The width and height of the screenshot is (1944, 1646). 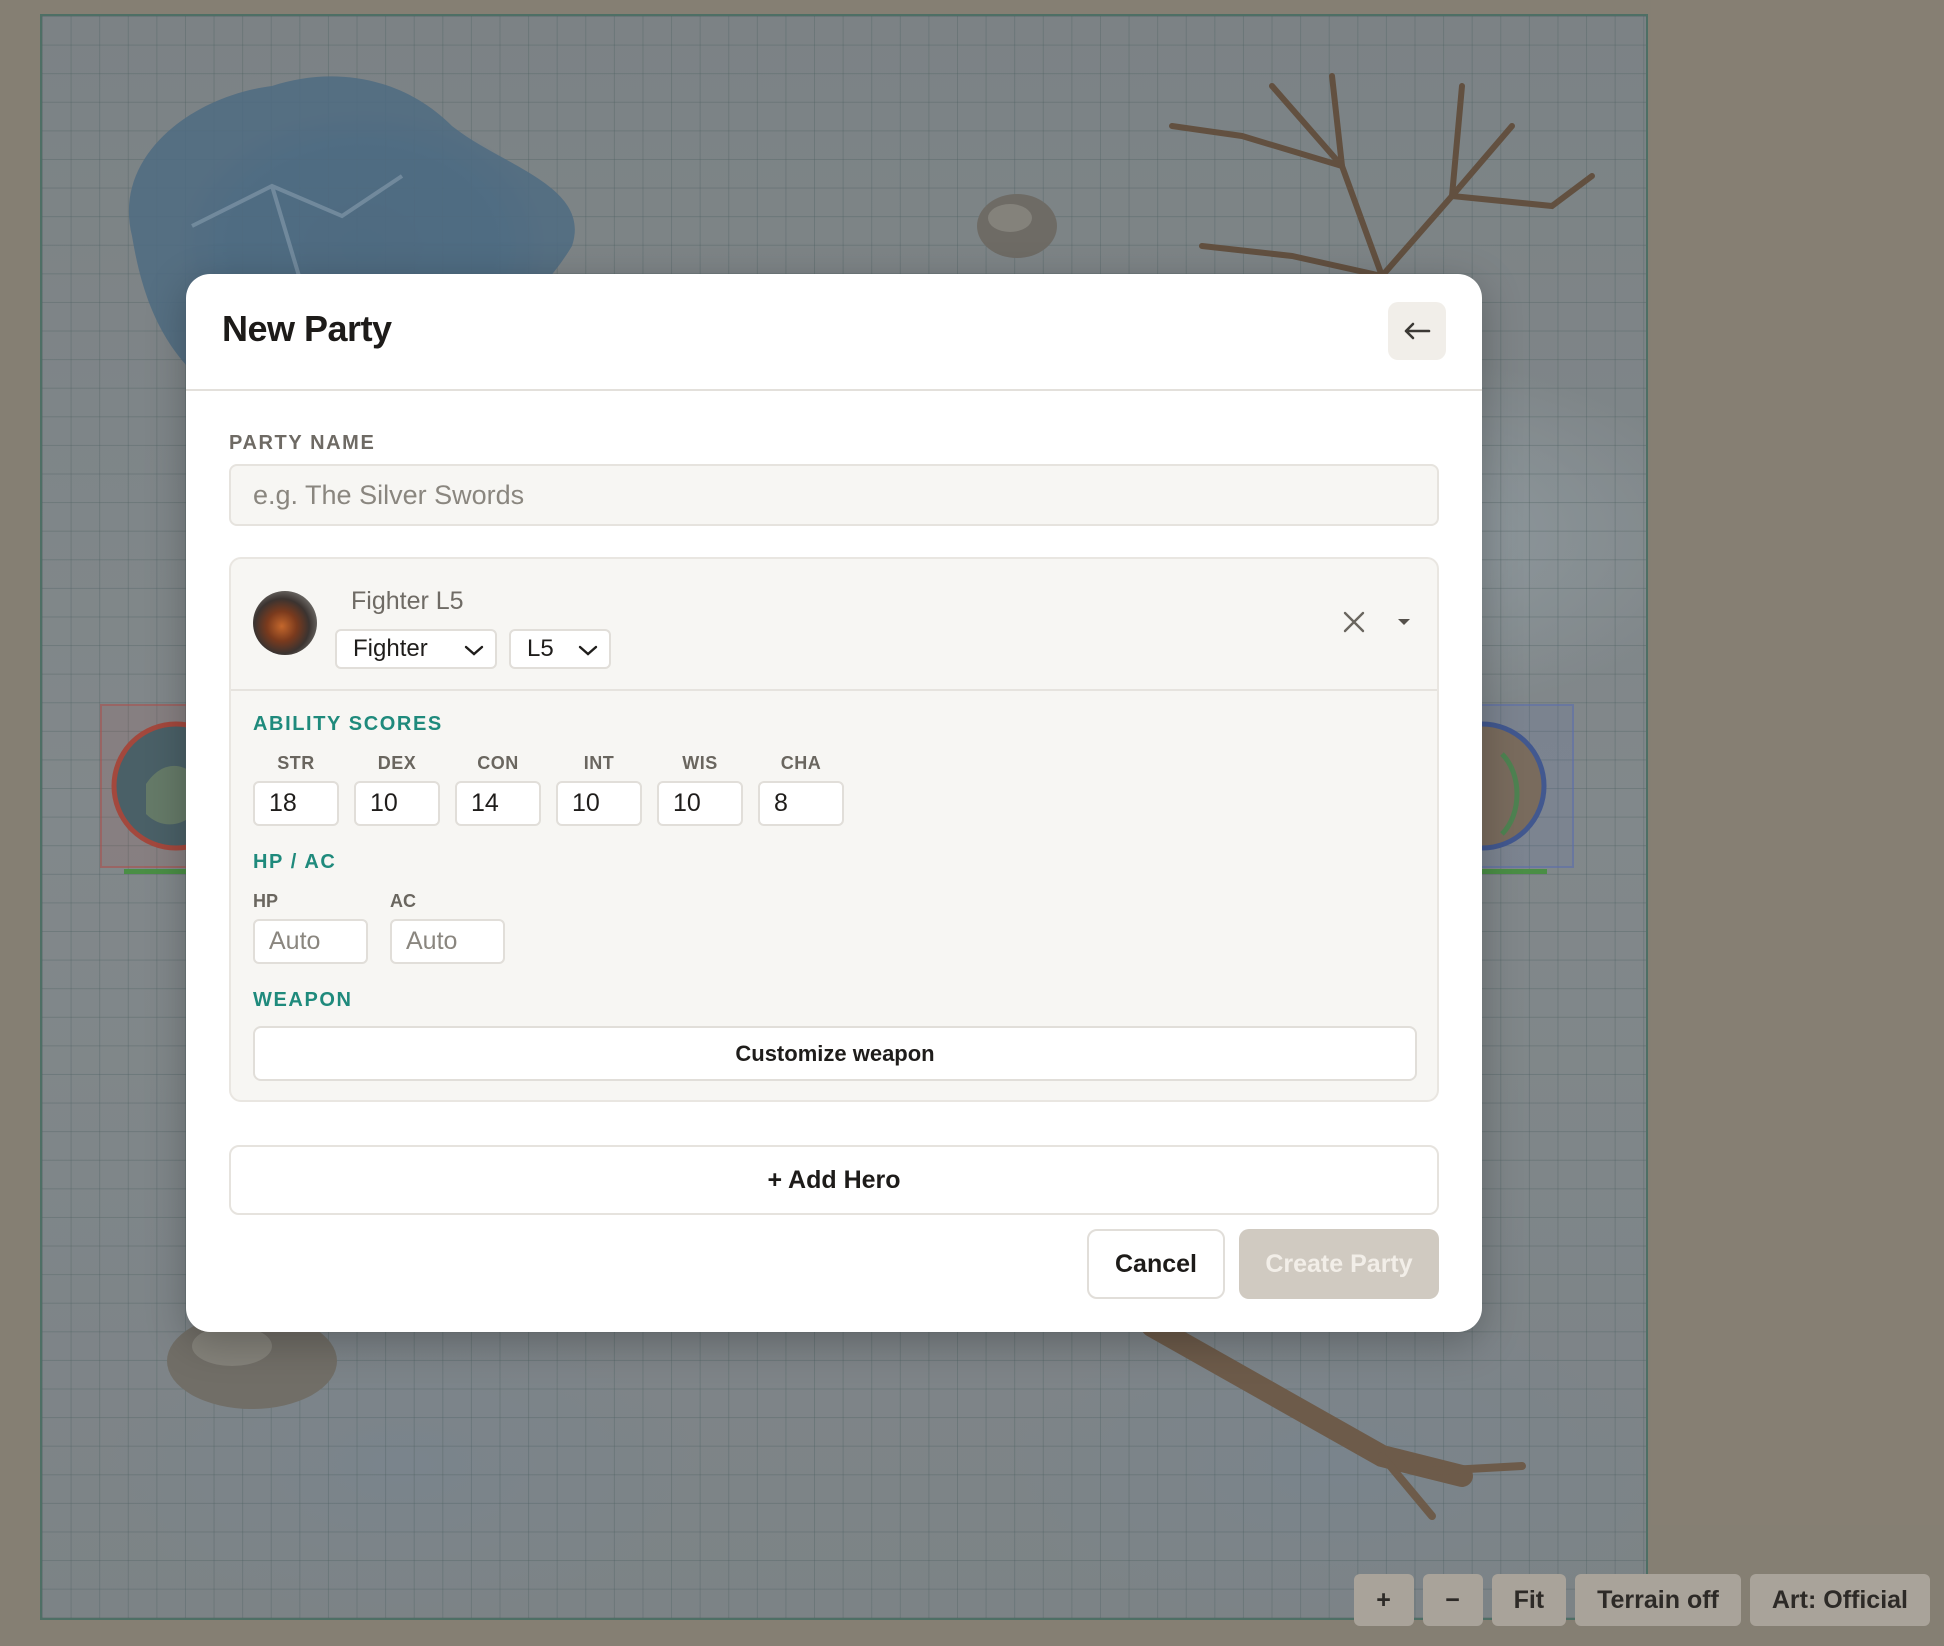 What do you see at coordinates (390, 648) in the screenshot?
I see `class-select-value: Fighter` at bounding box center [390, 648].